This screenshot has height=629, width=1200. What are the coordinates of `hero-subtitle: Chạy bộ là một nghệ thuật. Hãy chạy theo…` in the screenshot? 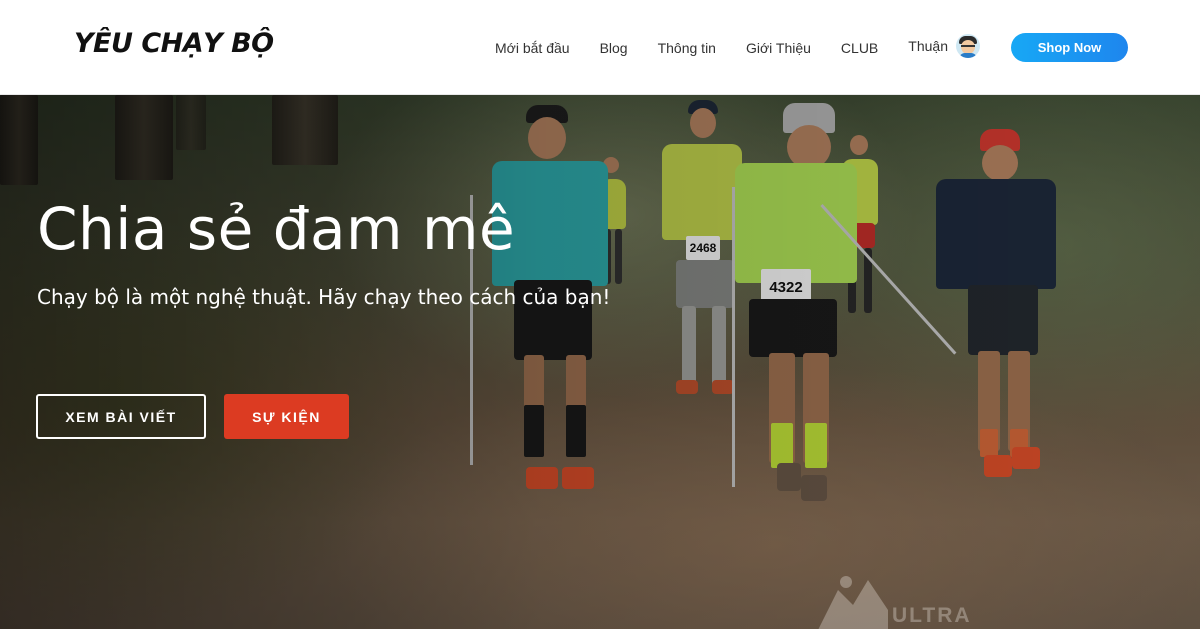 It's located at (324, 297).